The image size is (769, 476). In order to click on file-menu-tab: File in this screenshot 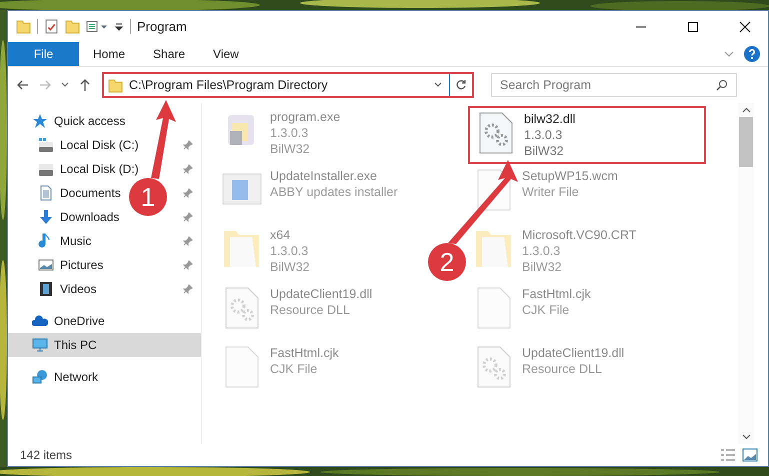, I will do `click(43, 54)`.